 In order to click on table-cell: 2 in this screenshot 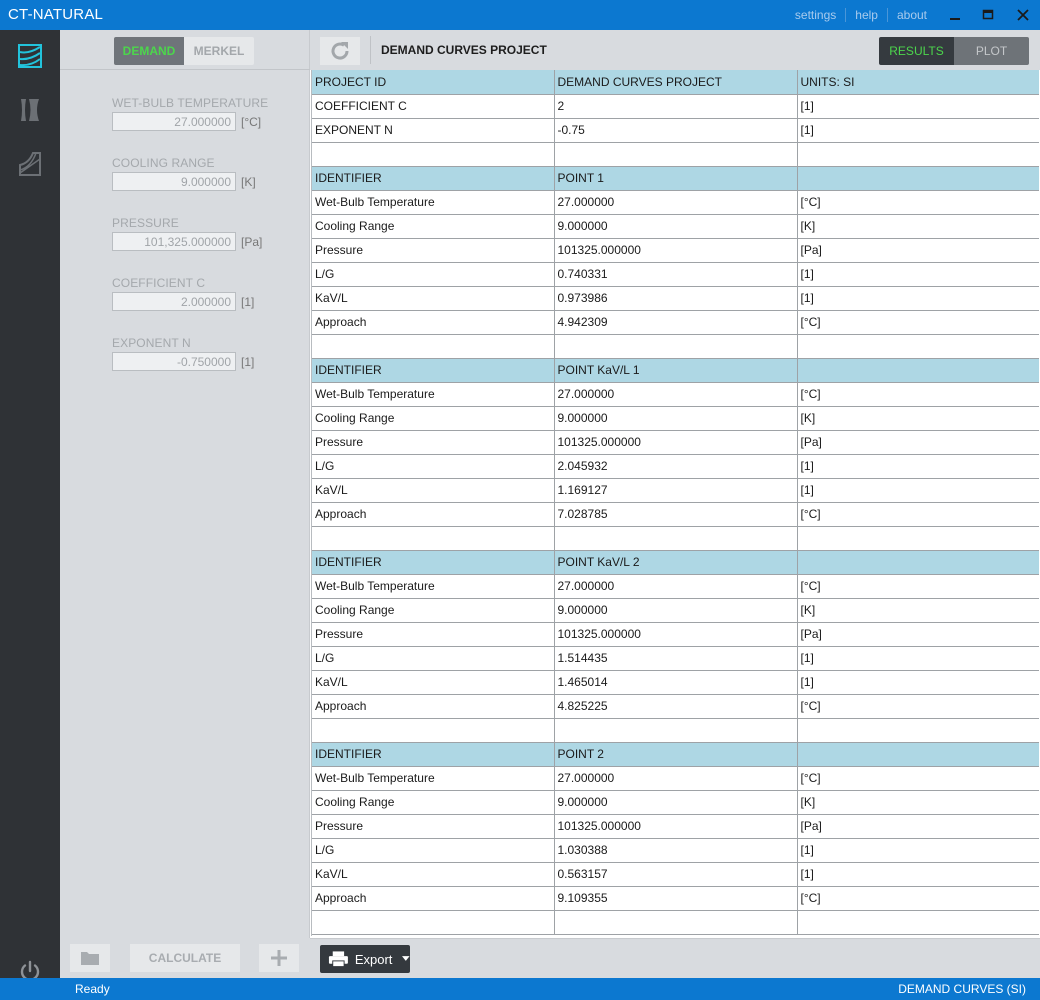, I will do `click(676, 106)`.